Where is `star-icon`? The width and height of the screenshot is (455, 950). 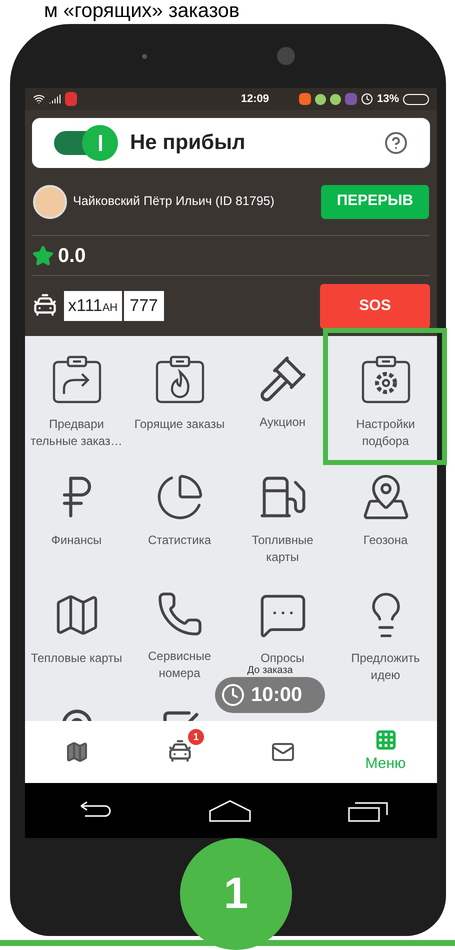
star-icon is located at coordinates (43, 255).